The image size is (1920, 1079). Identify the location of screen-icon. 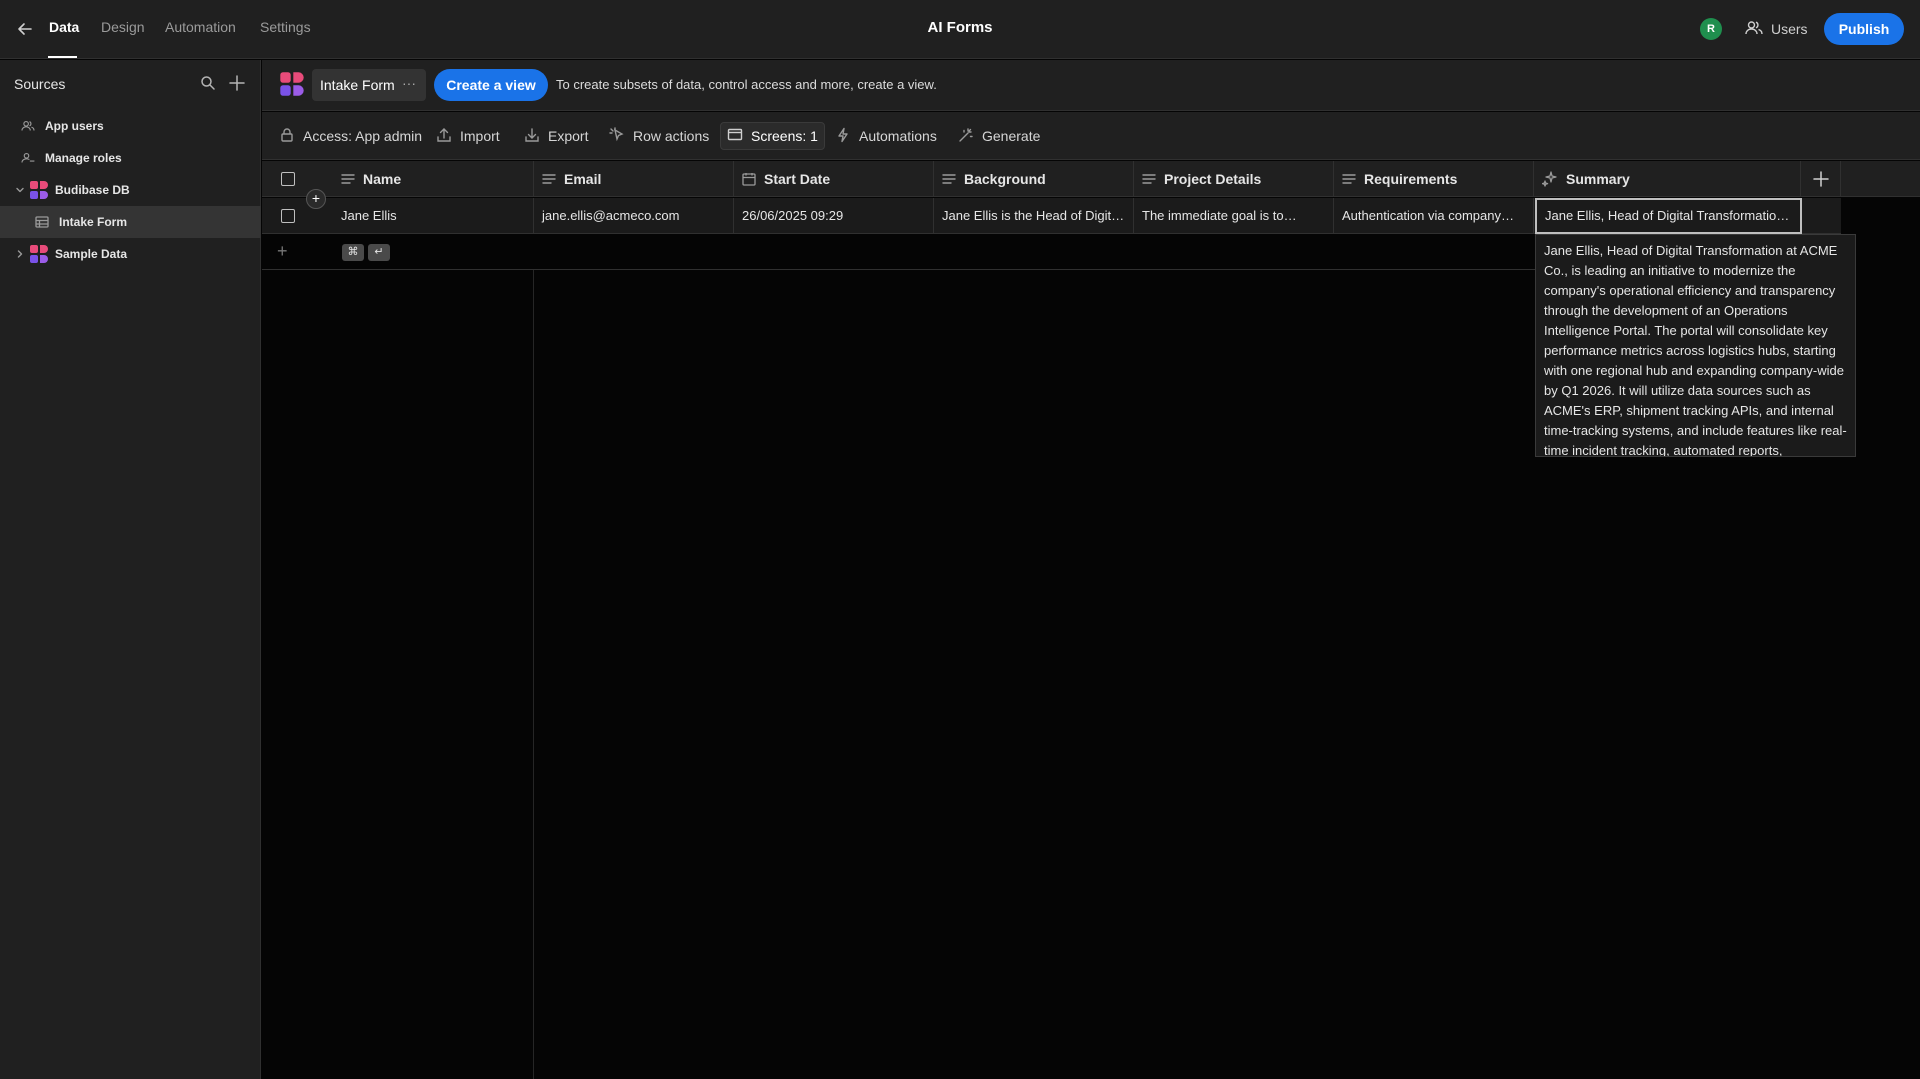
(735, 136).